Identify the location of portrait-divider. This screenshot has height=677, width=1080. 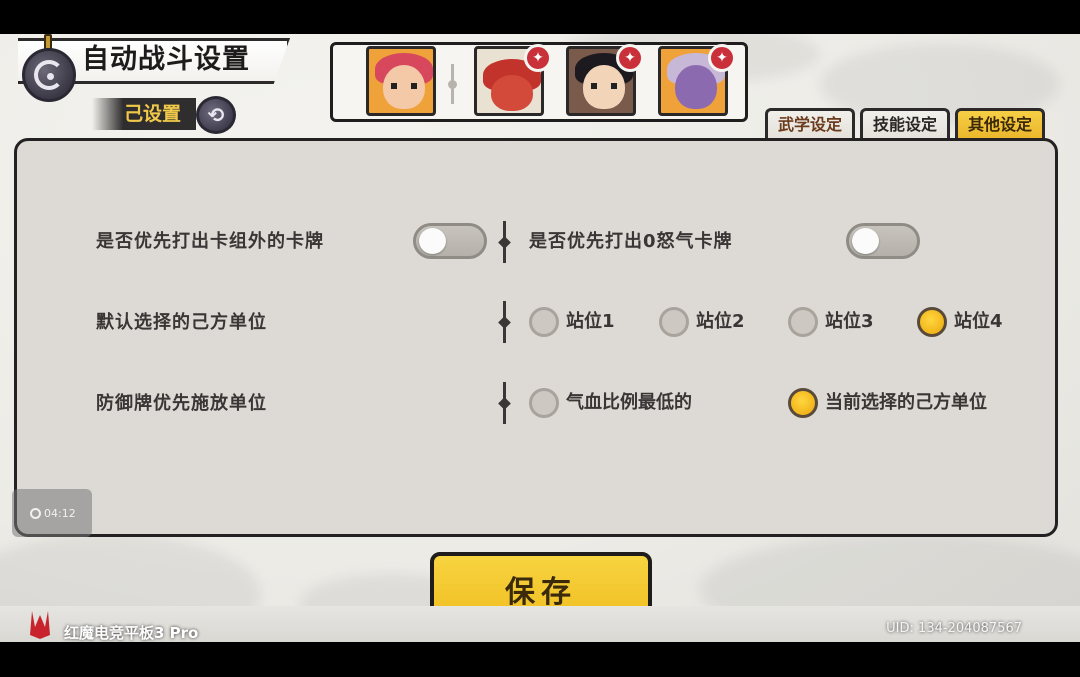
(452, 84).